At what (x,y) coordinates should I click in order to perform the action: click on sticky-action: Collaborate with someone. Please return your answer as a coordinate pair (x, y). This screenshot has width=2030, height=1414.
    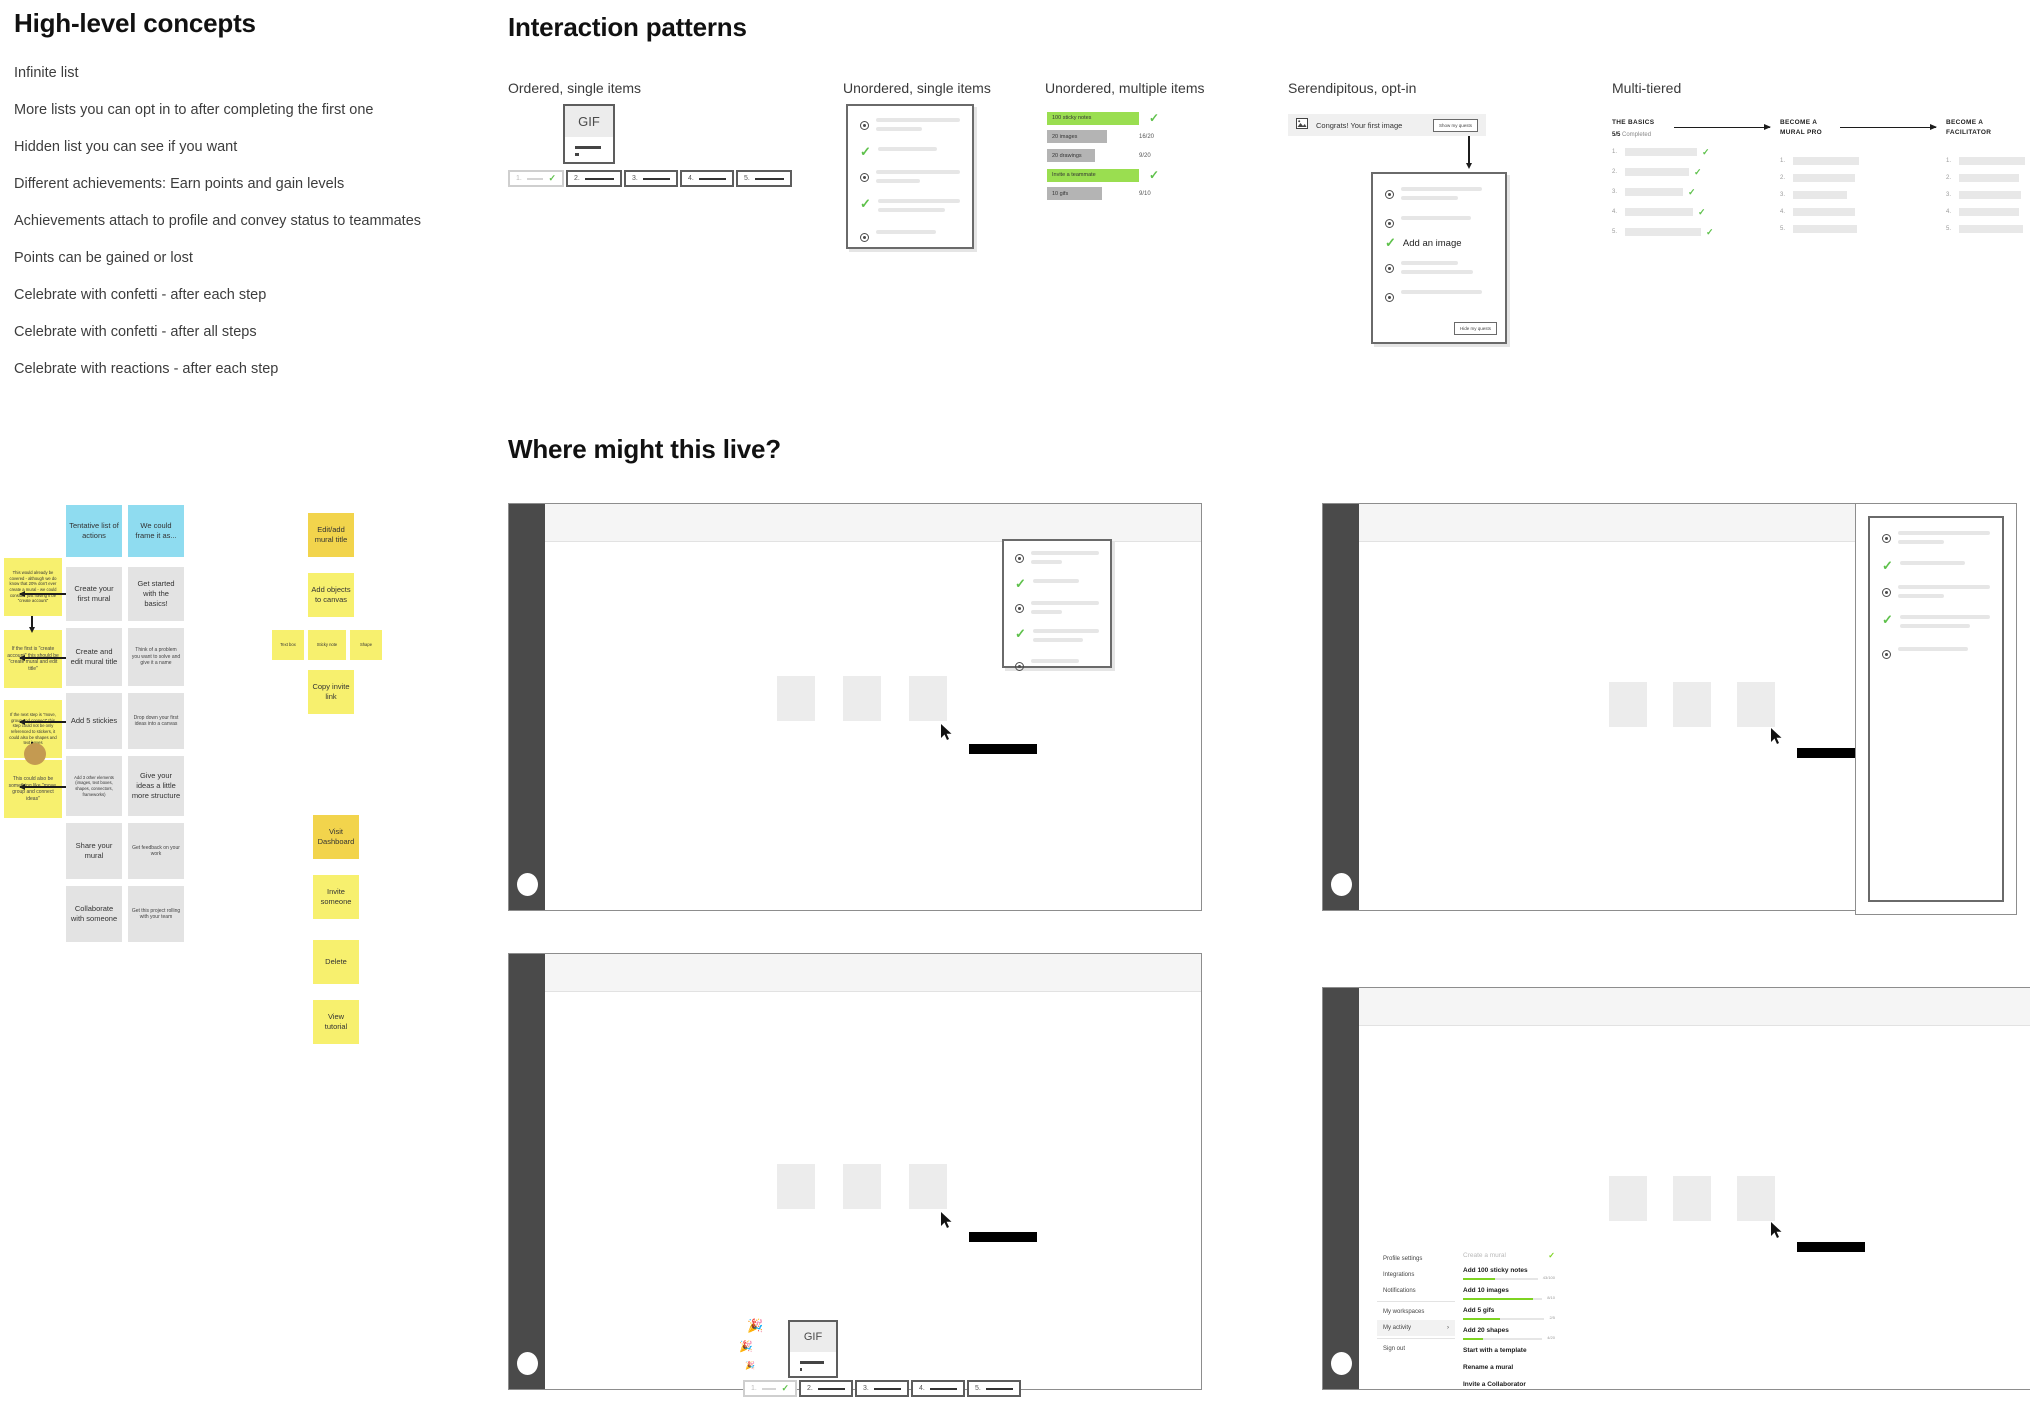
    Looking at the image, I should click on (94, 914).